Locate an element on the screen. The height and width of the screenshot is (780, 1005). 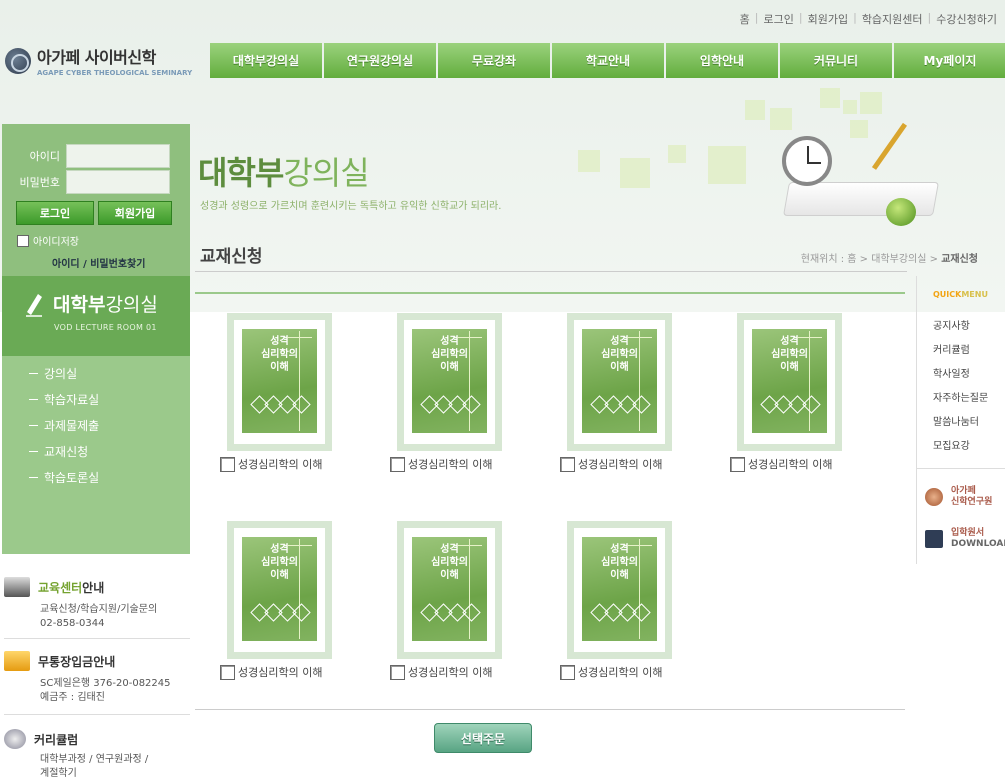
info-desc-line: 교육신청/학습지원/기술문의 is located at coordinates (99, 609).